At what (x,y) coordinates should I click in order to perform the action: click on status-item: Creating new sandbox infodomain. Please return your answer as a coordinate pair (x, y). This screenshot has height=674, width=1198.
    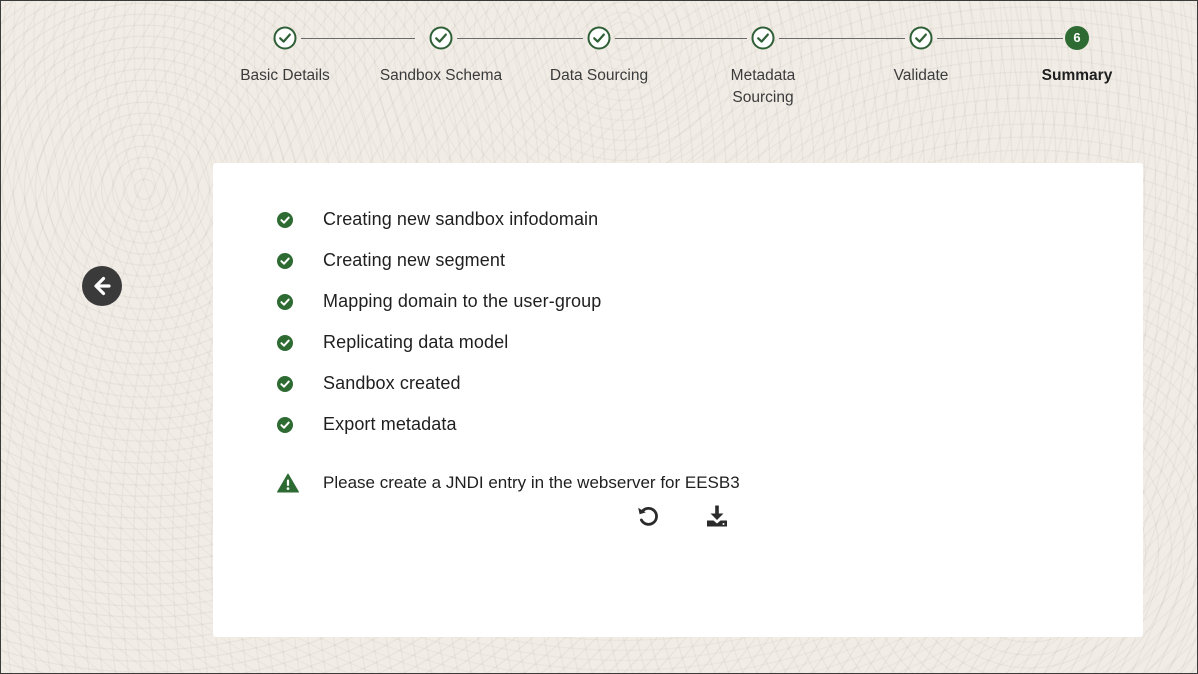
    Looking at the image, I should click on (439, 219).